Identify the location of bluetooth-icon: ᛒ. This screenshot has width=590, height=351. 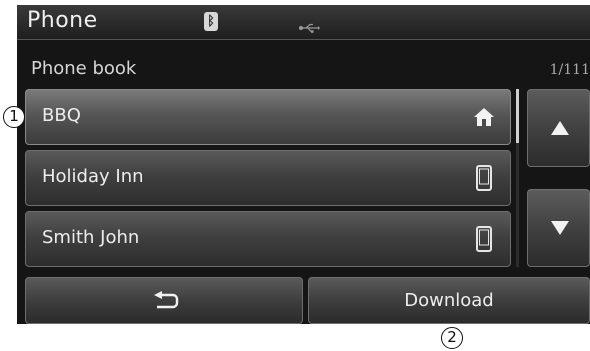
(211, 21).